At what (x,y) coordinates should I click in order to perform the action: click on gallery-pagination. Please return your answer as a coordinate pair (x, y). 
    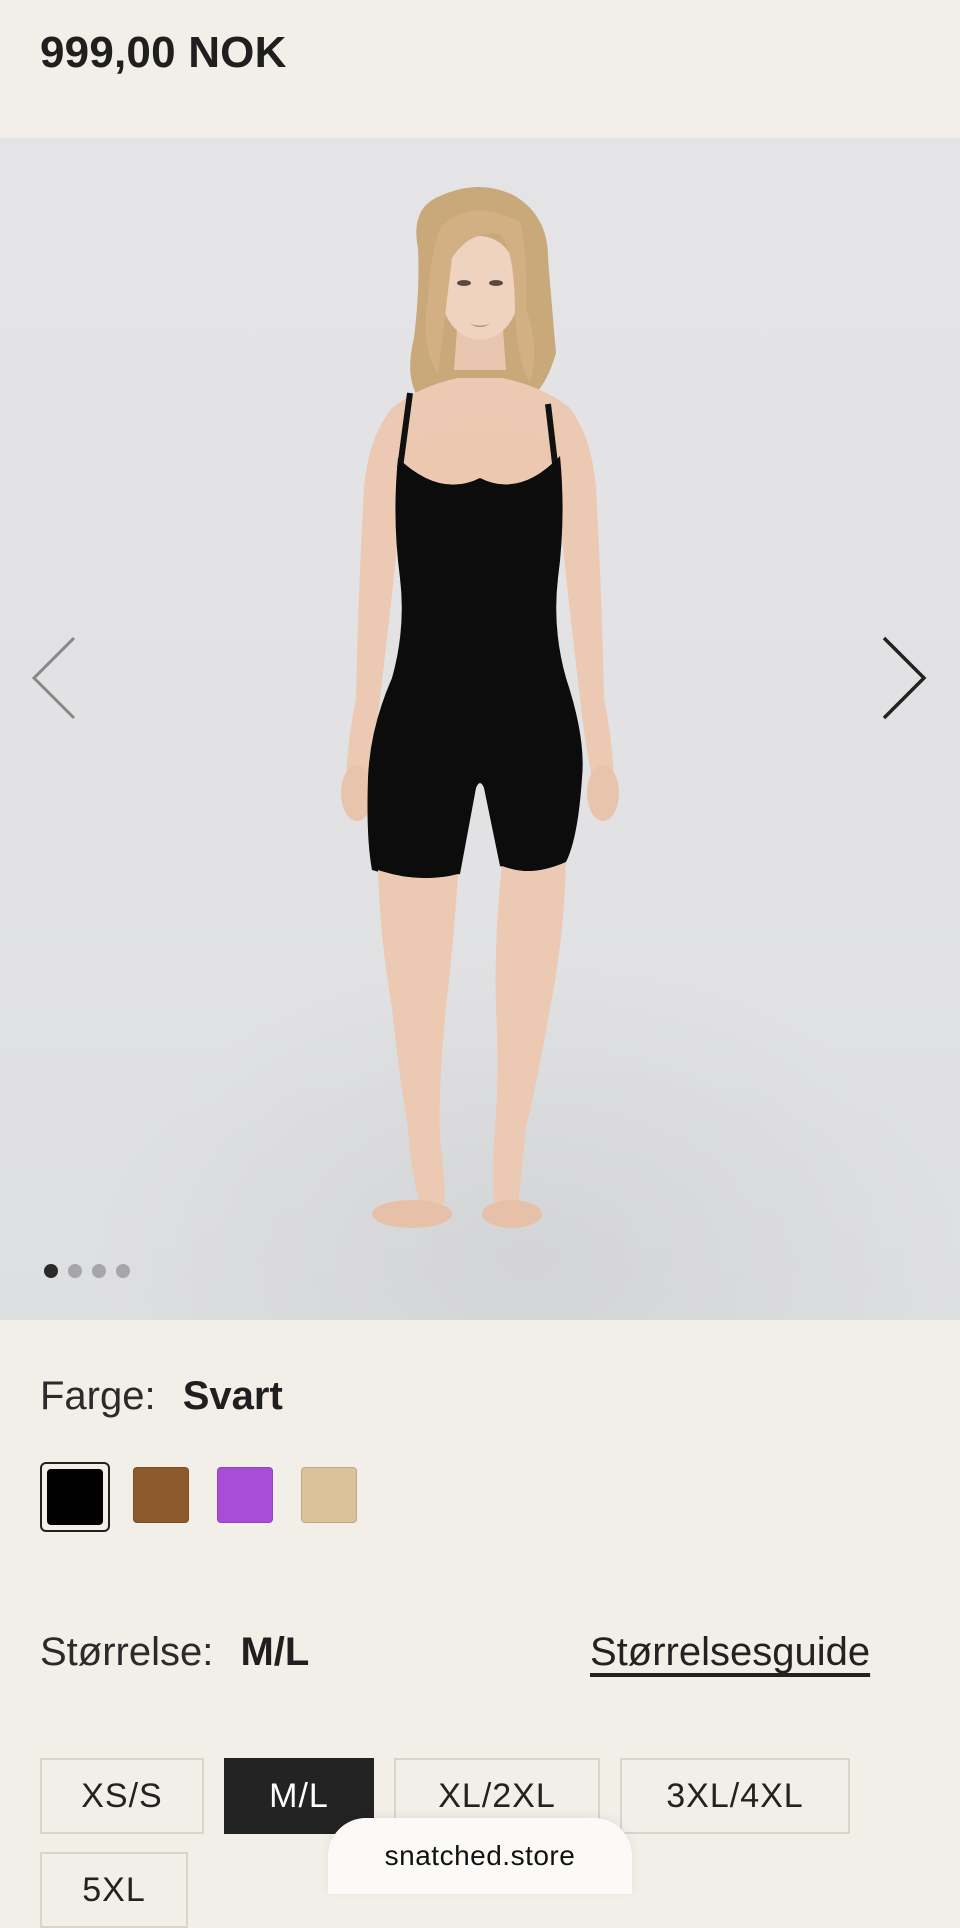
    Looking at the image, I should click on (87, 1271).